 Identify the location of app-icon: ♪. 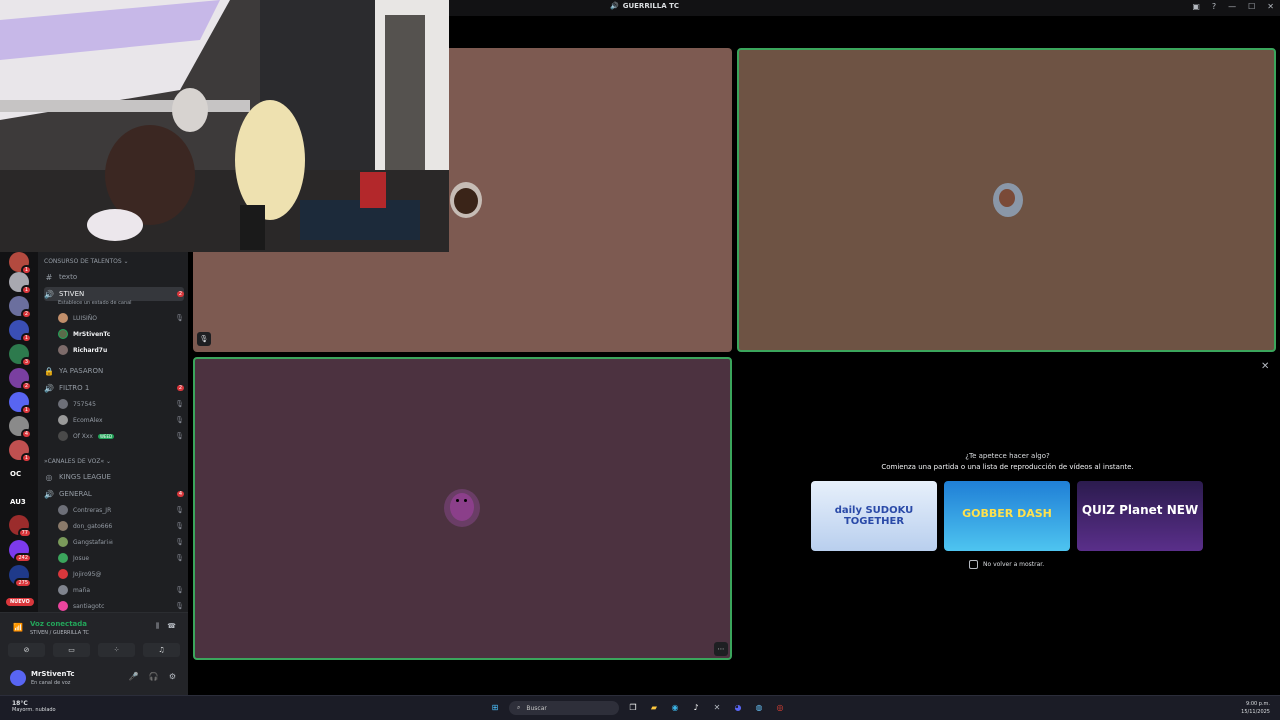
(696, 708).